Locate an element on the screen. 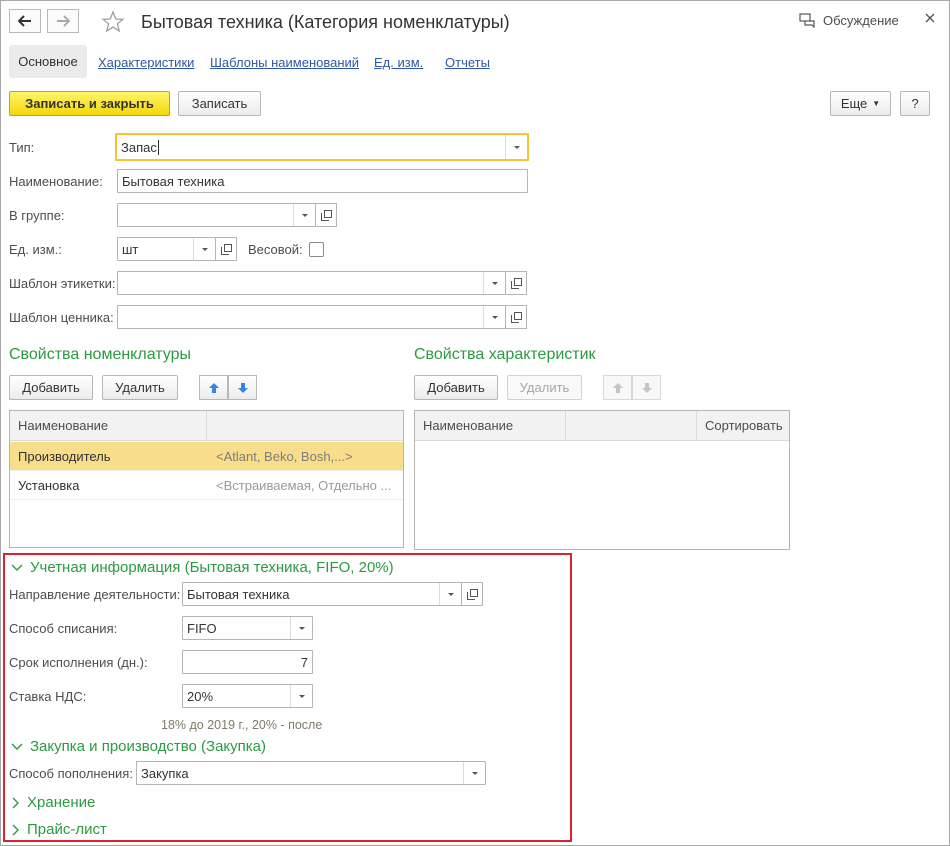 This screenshot has height=846, width=950. activity-select: Бытовая техника is located at coordinates (322, 594).